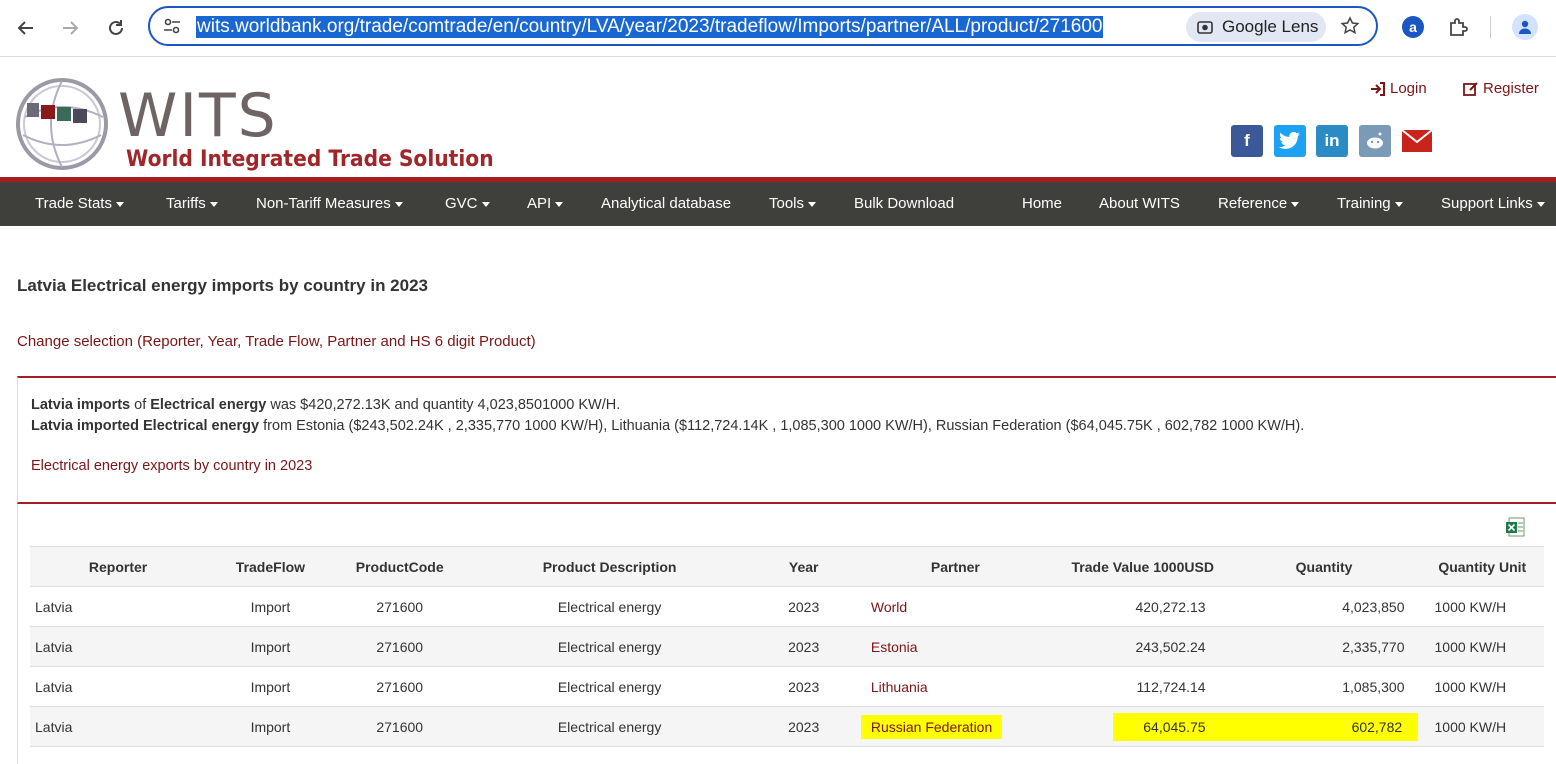 This screenshot has height=764, width=1556. Describe the element at coordinates (955, 566) in the screenshot. I see `col-partner: Partner` at that location.